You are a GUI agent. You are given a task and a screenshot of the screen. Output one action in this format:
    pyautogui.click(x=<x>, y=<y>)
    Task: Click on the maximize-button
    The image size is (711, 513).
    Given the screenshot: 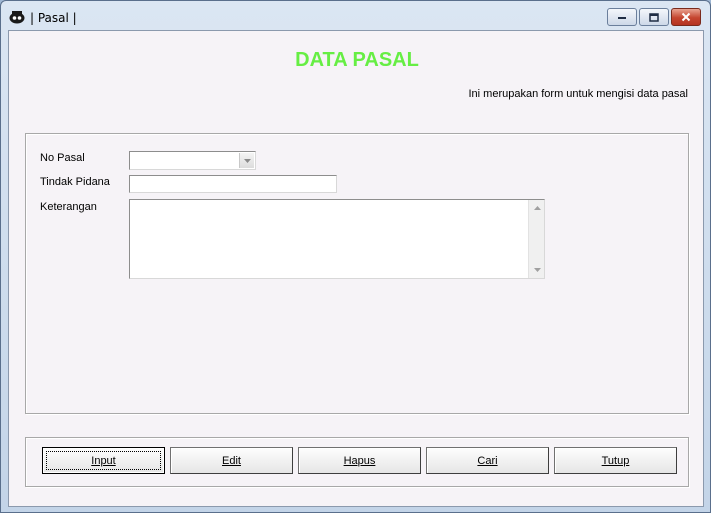 What is the action you would take?
    pyautogui.click(x=654, y=17)
    